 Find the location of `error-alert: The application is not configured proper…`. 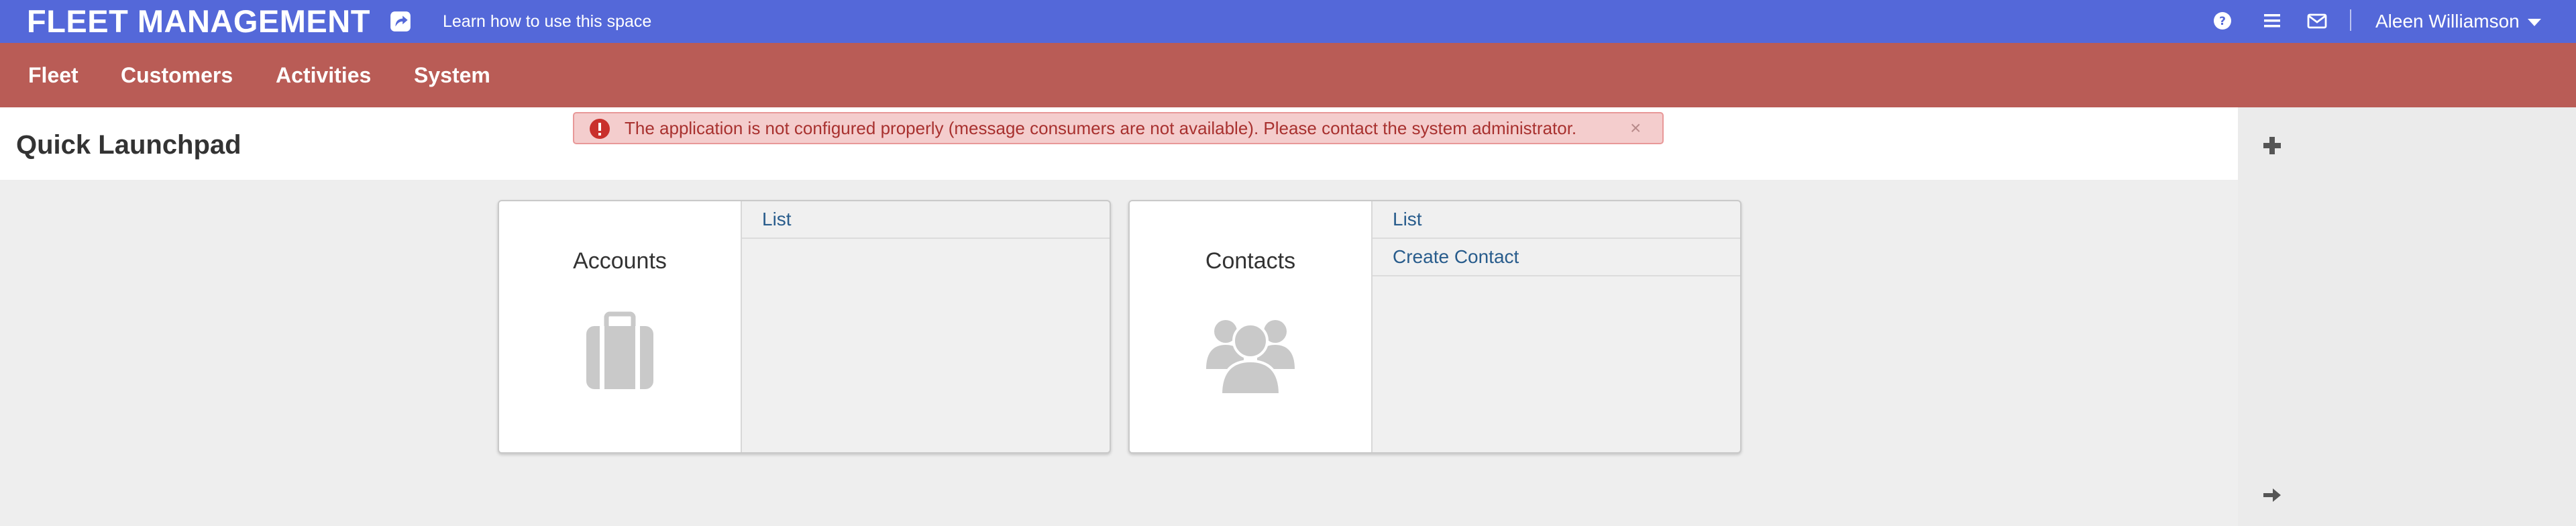

error-alert: The application is not configured proper… is located at coordinates (1118, 128).